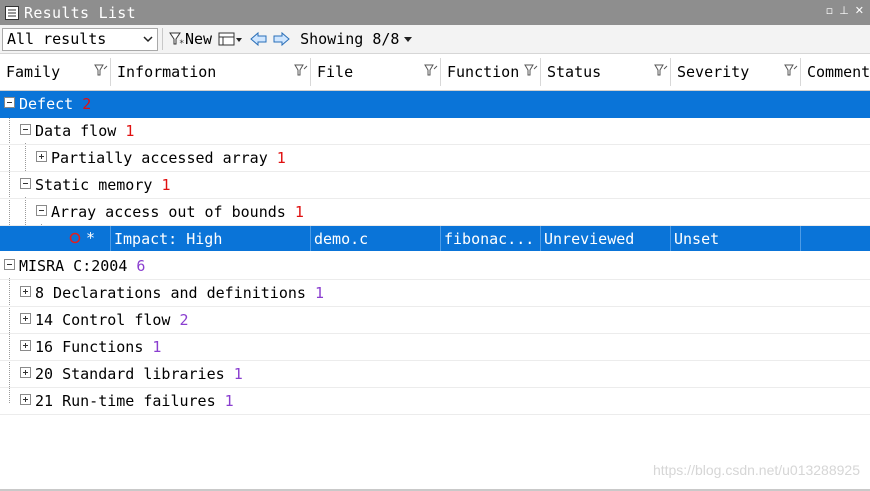  I want to click on tree-node-label: Defect, so click(46, 104).